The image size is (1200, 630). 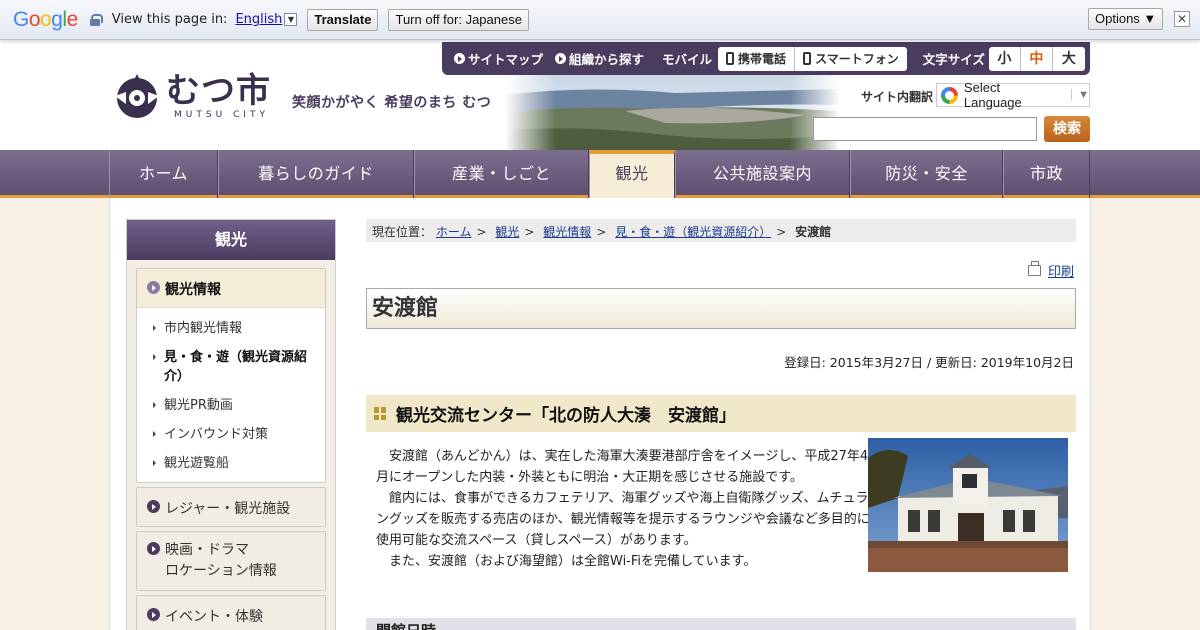 I want to click on org-search-link: 組織から探す, so click(x=599, y=58).